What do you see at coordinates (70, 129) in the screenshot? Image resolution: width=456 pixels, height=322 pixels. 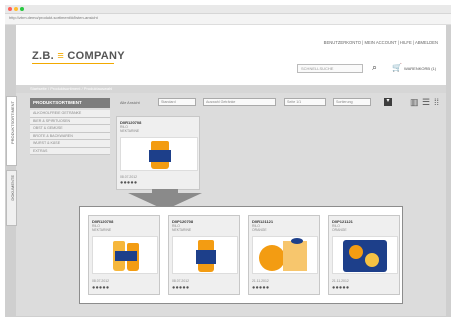 I see `sidebar-item: OBST & GEMÜSE` at bounding box center [70, 129].